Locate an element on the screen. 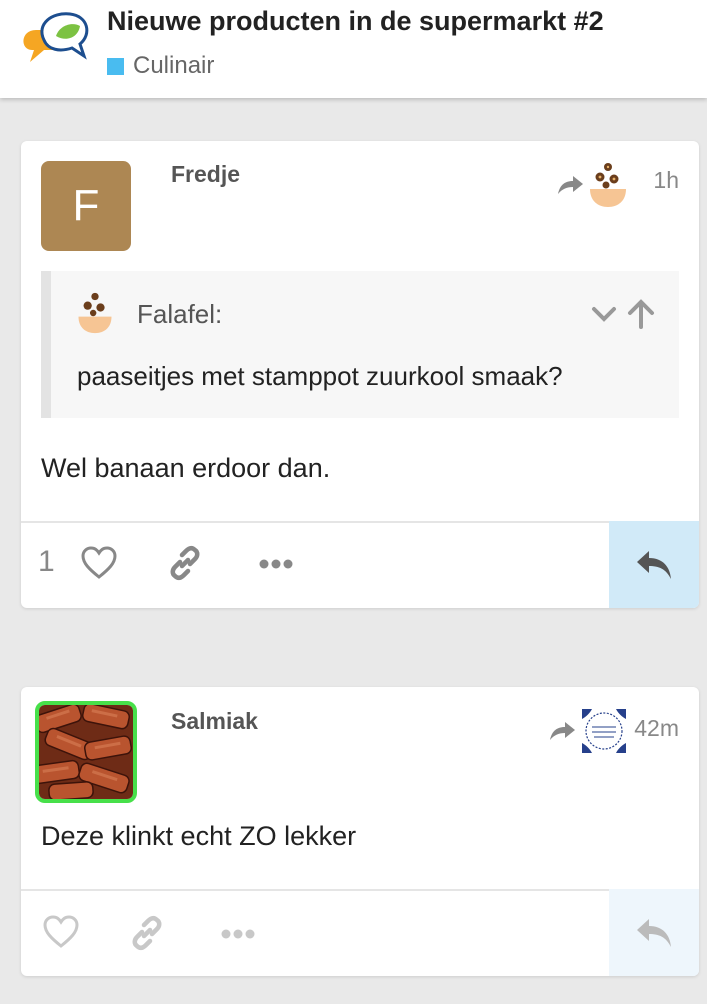  category-color-swatch is located at coordinates (115, 66).